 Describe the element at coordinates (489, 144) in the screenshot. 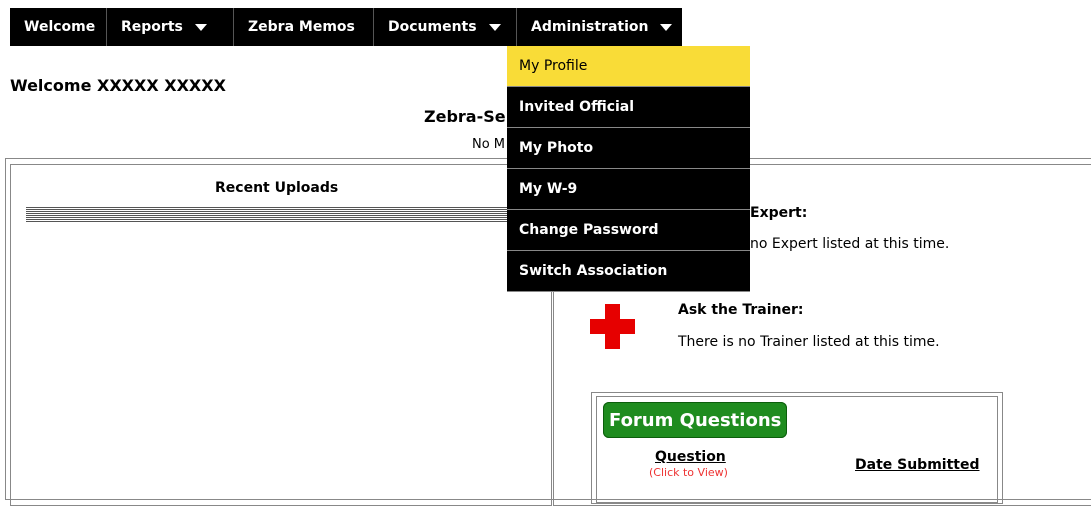

I see `no-messages-text: No M` at that location.